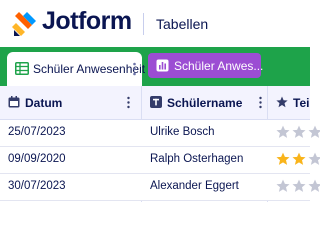 The height and width of the screenshot is (240, 320). I want to click on table-row: 25/07/2023 Ulrike Bosch, so click(160, 133).